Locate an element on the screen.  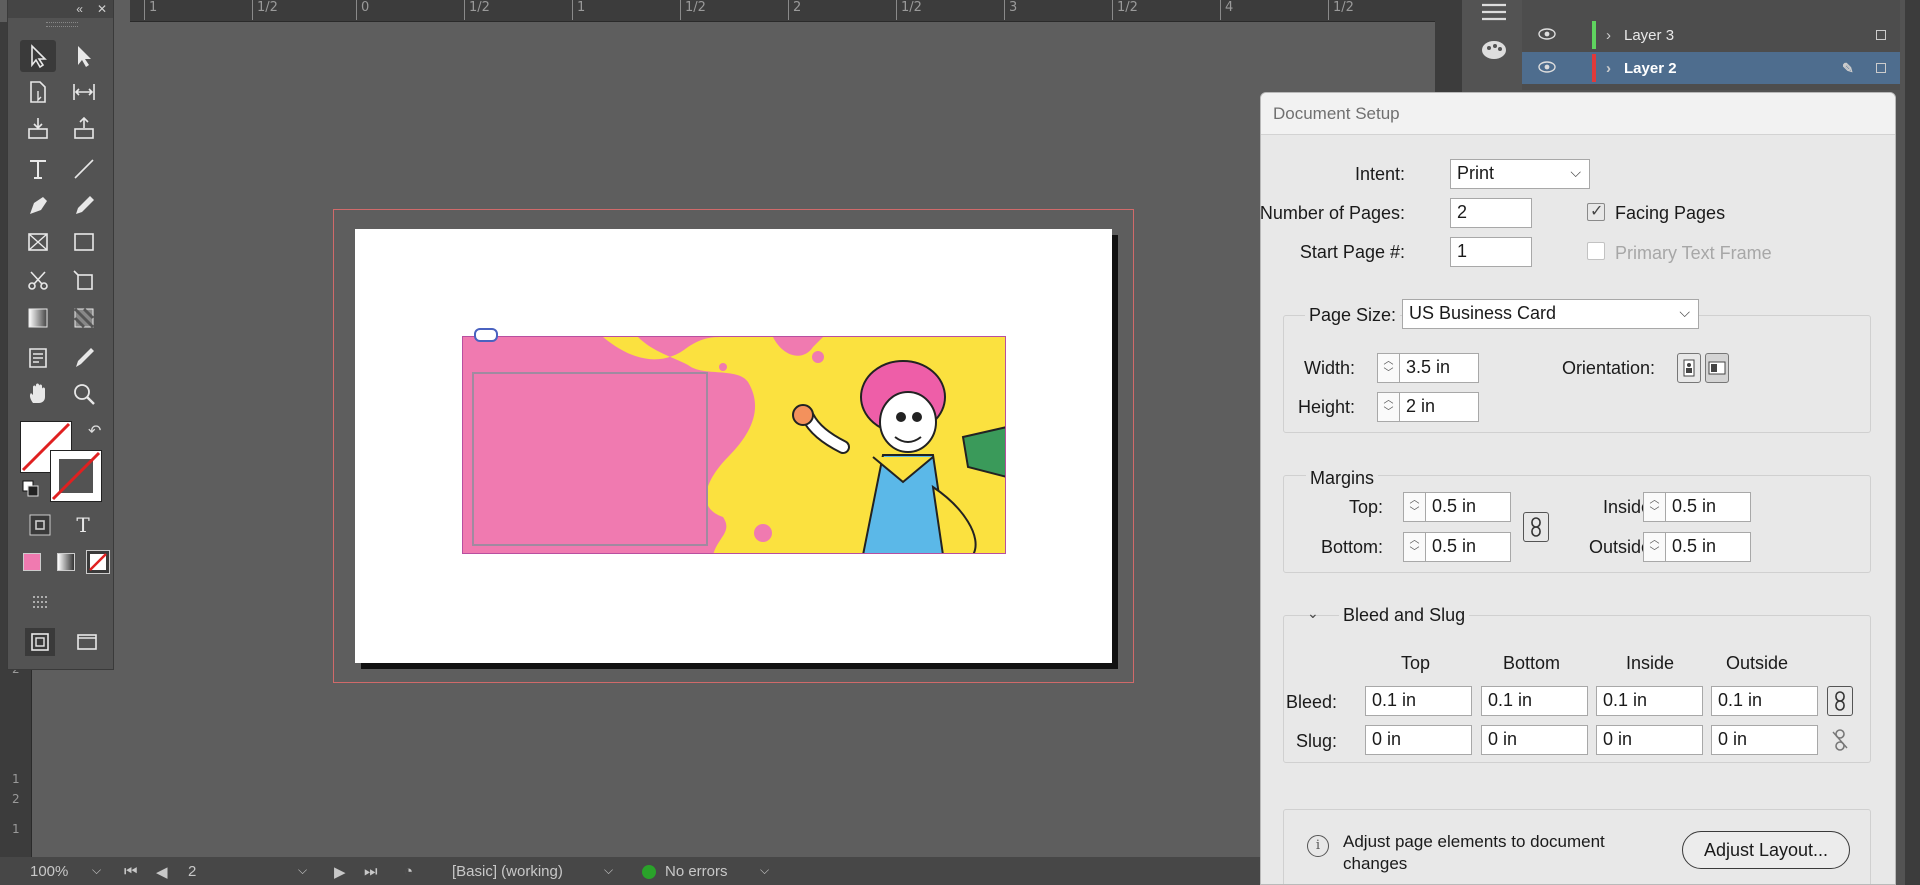
hand-tool is located at coordinates (38, 394).